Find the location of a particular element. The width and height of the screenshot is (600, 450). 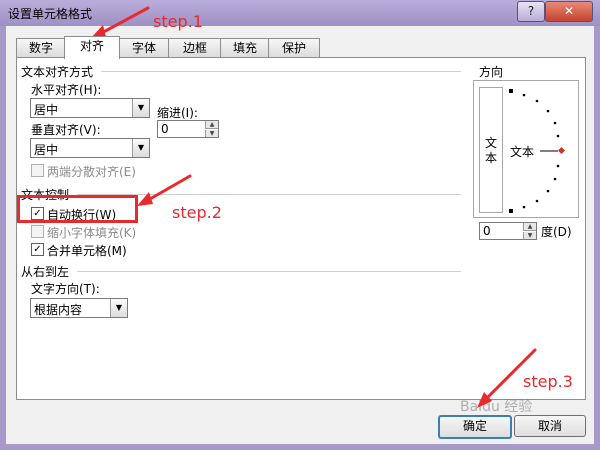

indent-spinner: 0 ▲ ▼ is located at coordinates (188, 129).